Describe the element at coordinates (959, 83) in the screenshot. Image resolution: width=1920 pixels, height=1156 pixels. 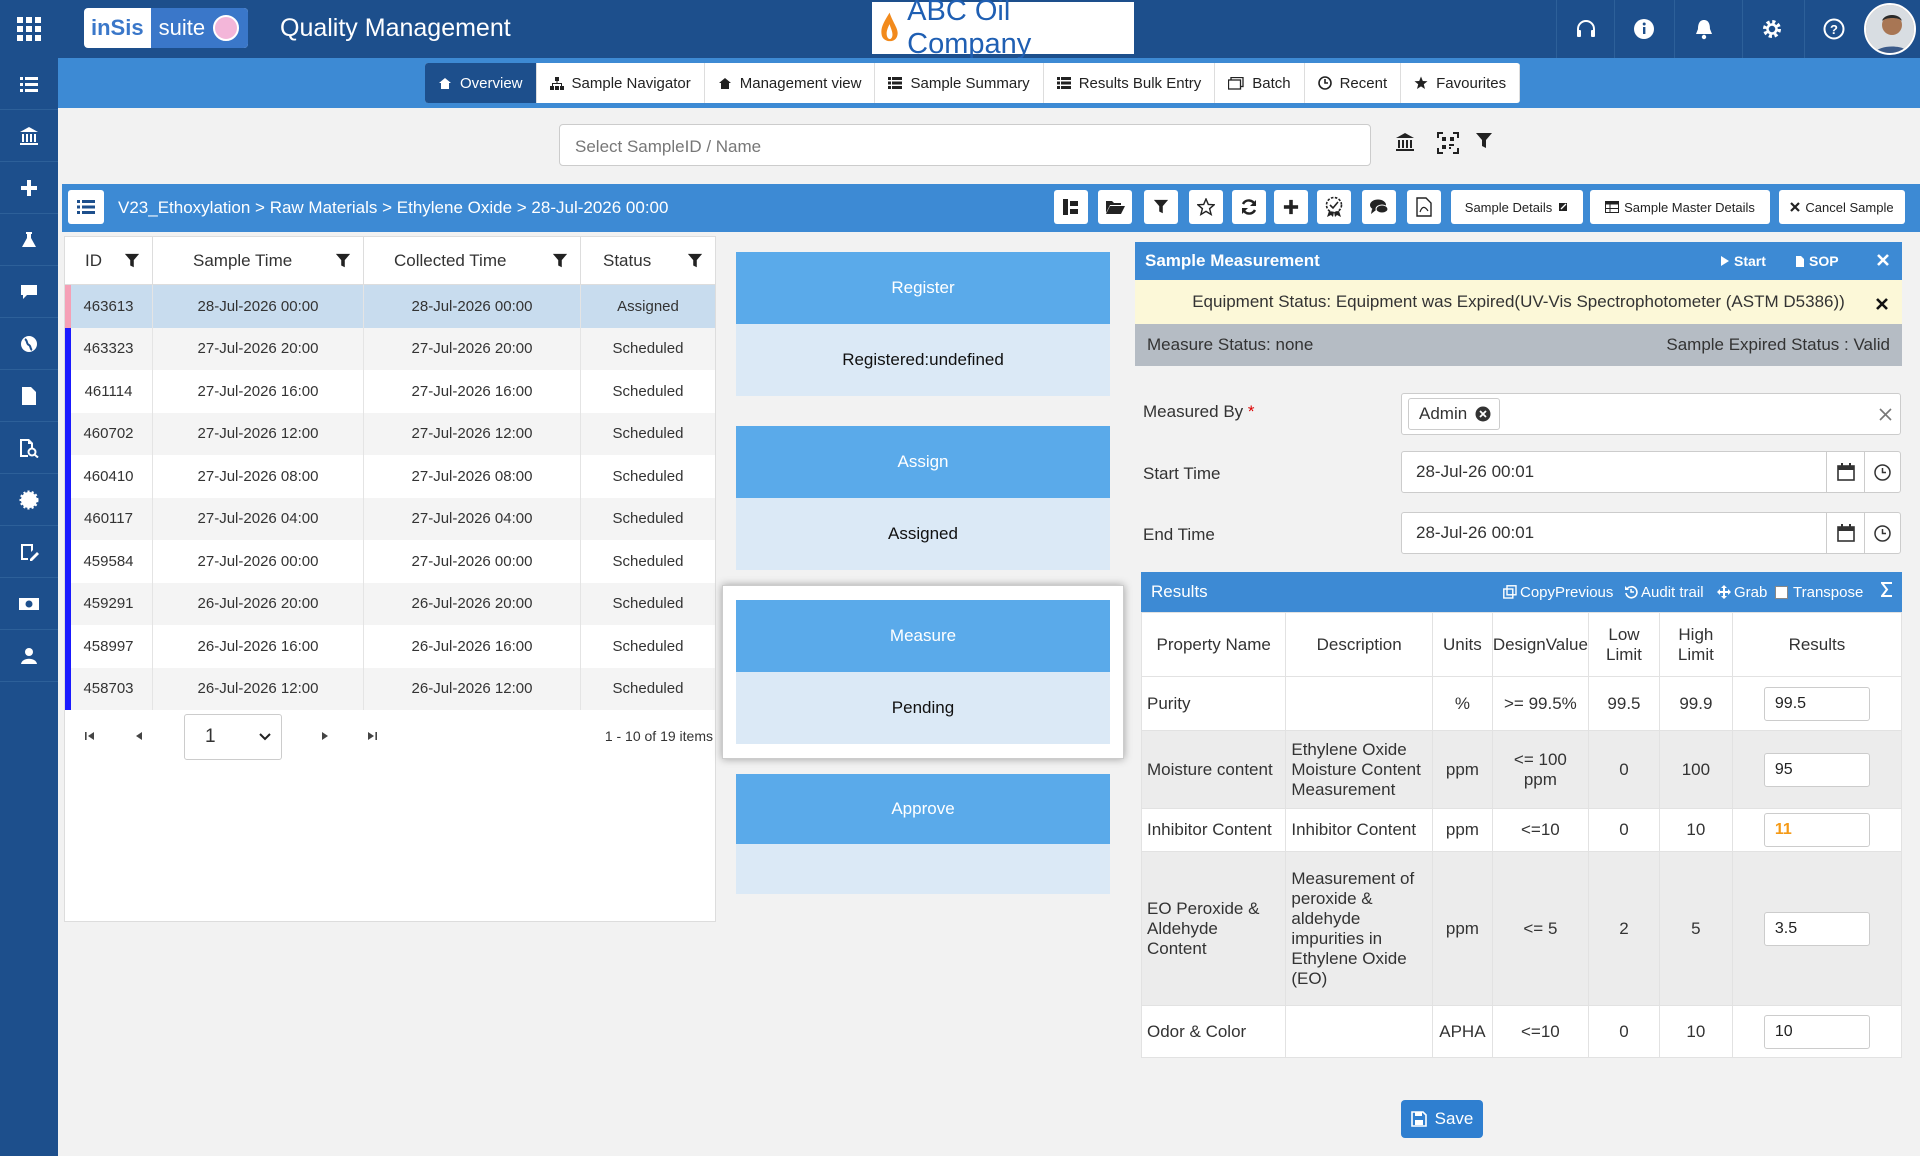
I see `tab-sample-summary: Sample Summary` at that location.